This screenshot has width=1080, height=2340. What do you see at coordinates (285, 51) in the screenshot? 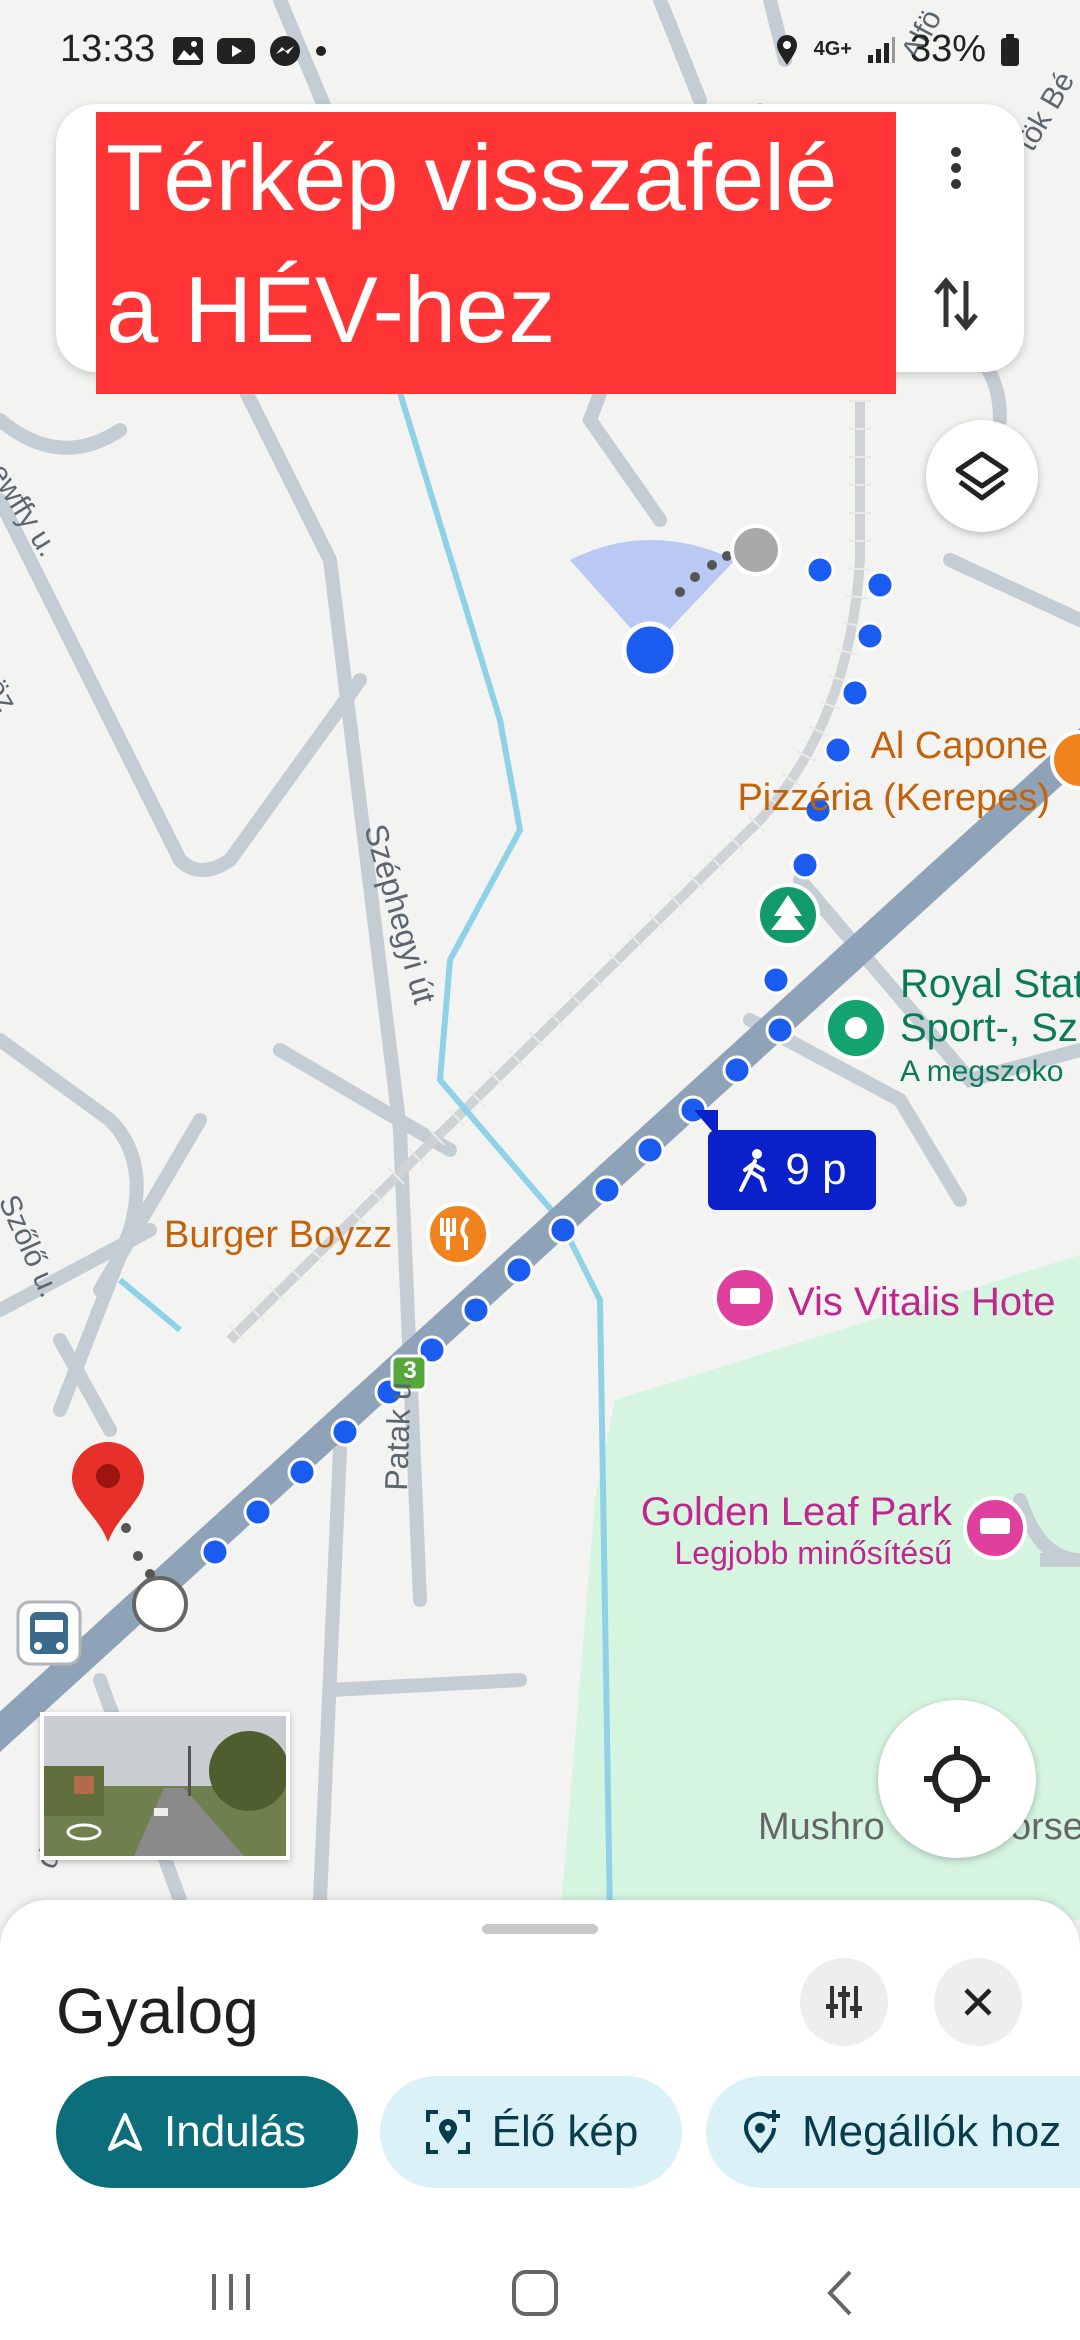
I see `messenger-icon` at bounding box center [285, 51].